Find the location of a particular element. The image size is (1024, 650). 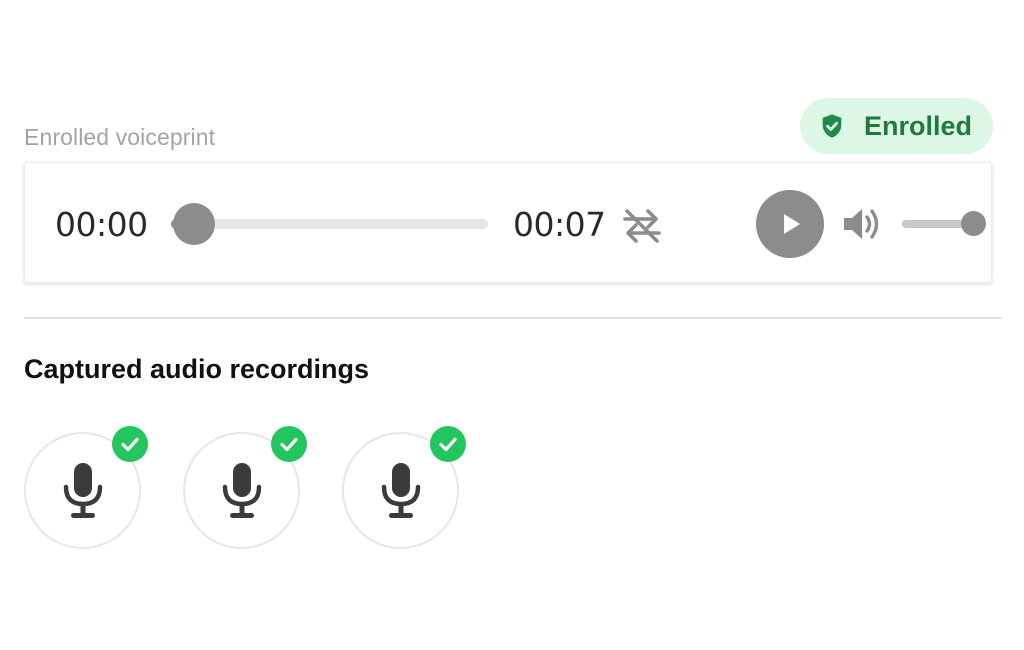

recordings-list is located at coordinates (245, 487).